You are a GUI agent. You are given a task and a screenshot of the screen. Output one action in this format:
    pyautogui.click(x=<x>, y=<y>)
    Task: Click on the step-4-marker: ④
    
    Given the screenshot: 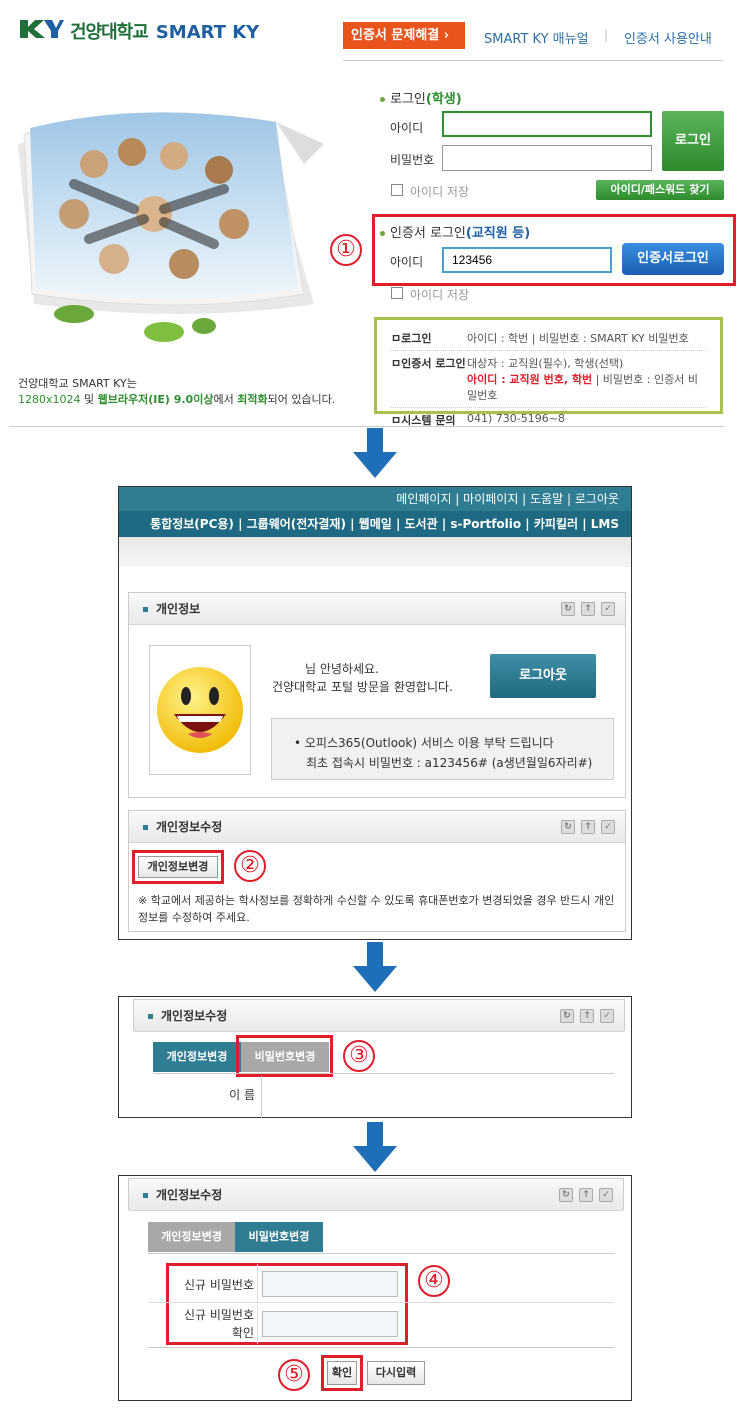 What is the action you would take?
    pyautogui.click(x=434, y=1281)
    